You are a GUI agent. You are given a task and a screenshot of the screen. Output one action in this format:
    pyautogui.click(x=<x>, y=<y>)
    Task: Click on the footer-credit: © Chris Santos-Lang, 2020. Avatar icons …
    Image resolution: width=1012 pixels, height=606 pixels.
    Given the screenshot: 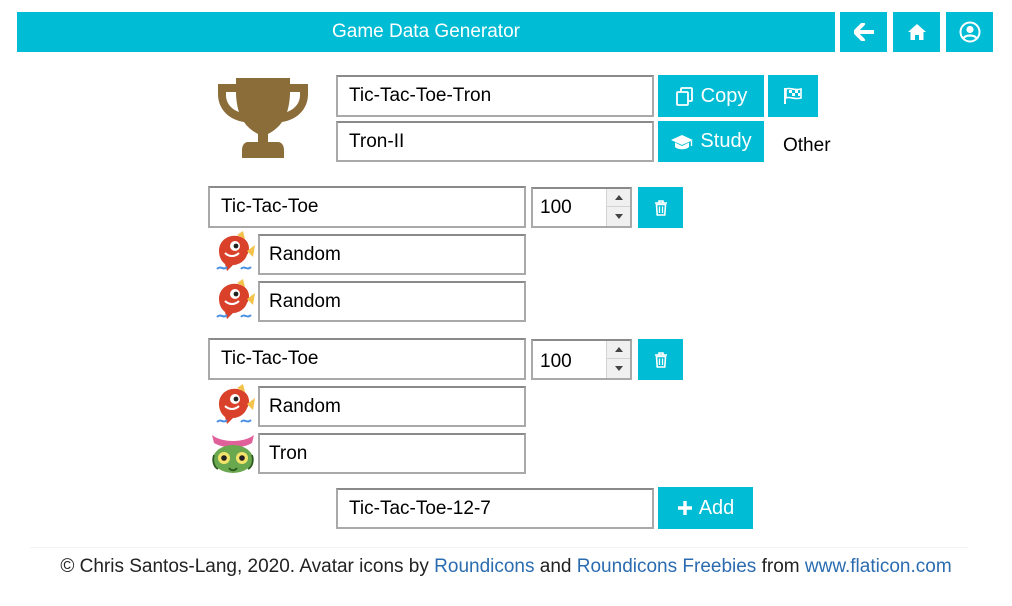 What is the action you would take?
    pyautogui.click(x=244, y=566)
    